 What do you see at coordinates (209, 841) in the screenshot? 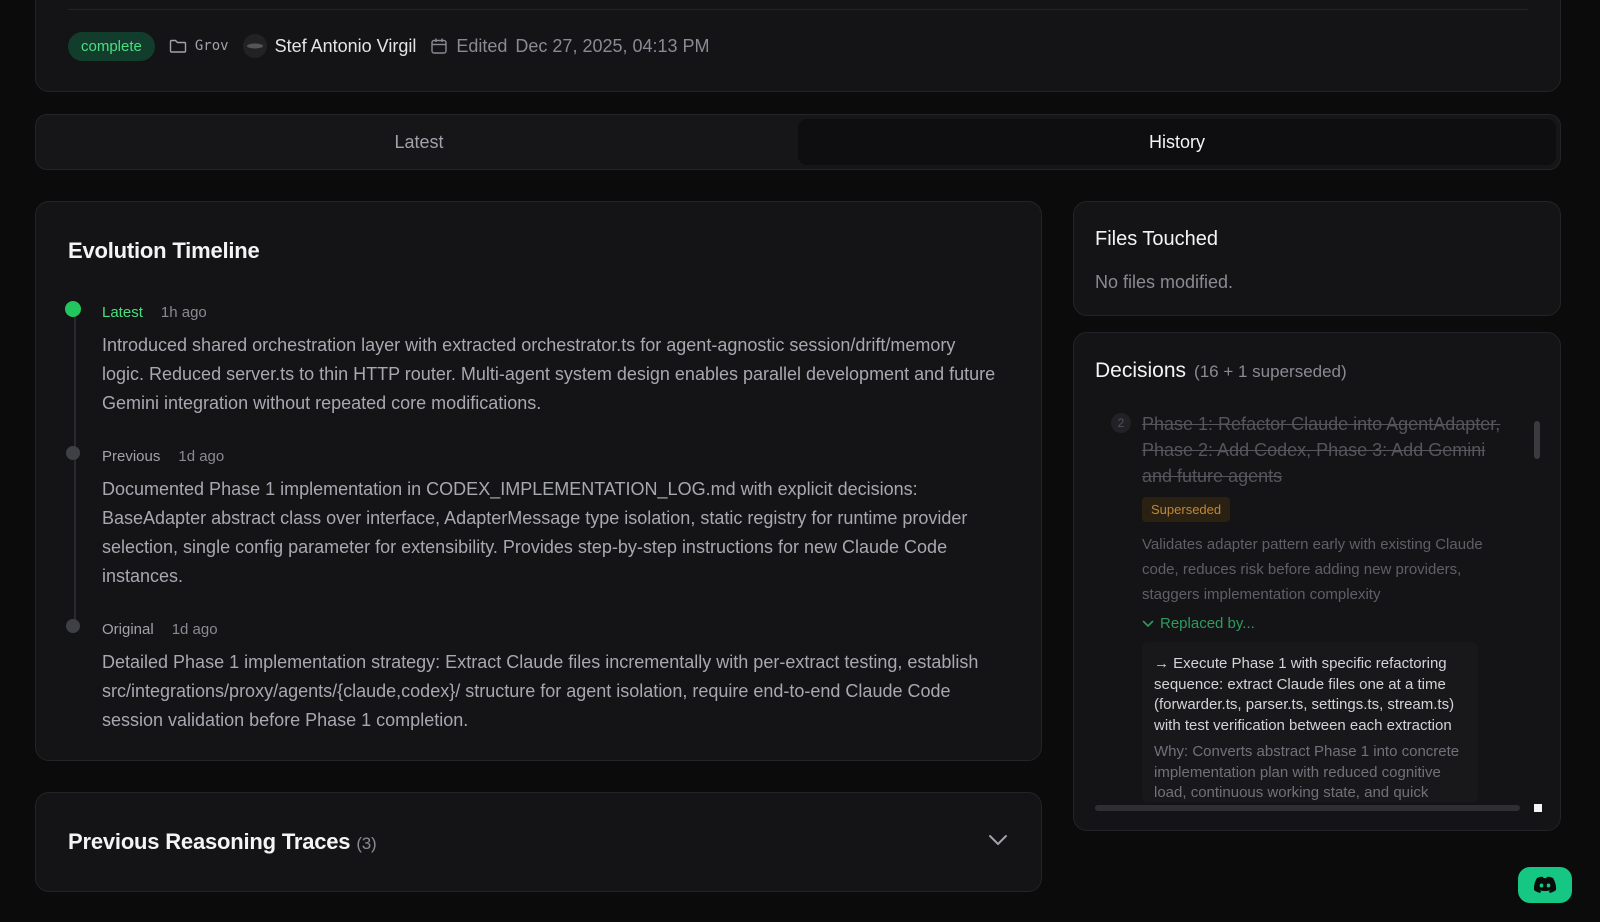
I see `traces-title-text: Previous Reasoning Traces` at bounding box center [209, 841].